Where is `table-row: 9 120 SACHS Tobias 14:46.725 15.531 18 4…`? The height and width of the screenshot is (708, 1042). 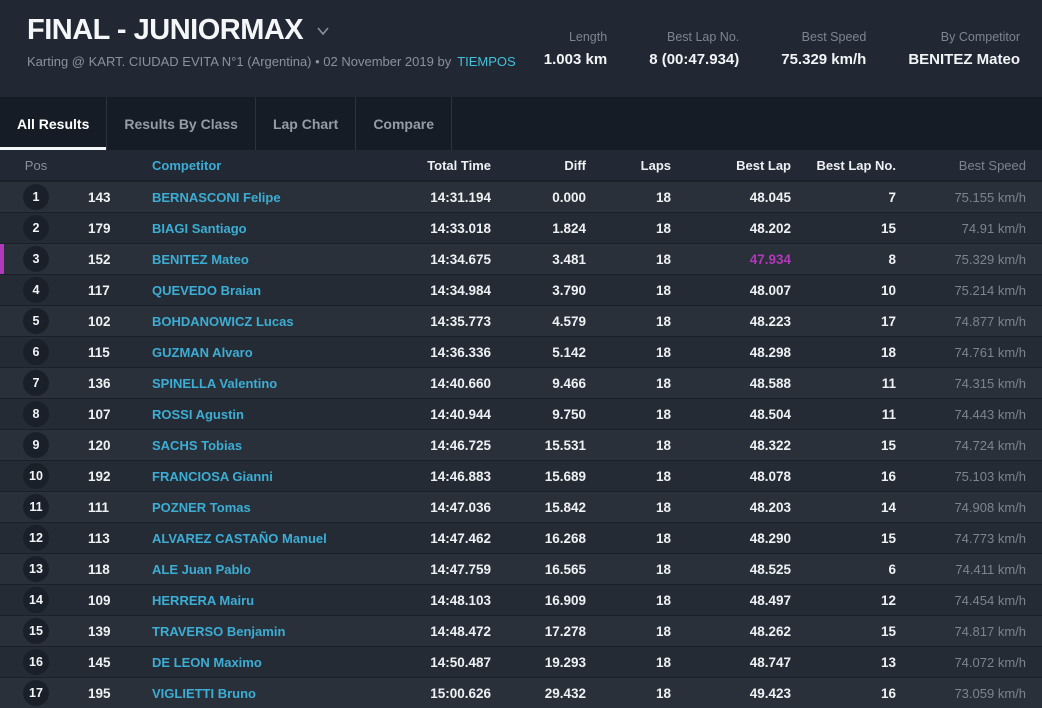 table-row: 9 120 SACHS Tobias 14:46.725 15.531 18 4… is located at coordinates (521, 444).